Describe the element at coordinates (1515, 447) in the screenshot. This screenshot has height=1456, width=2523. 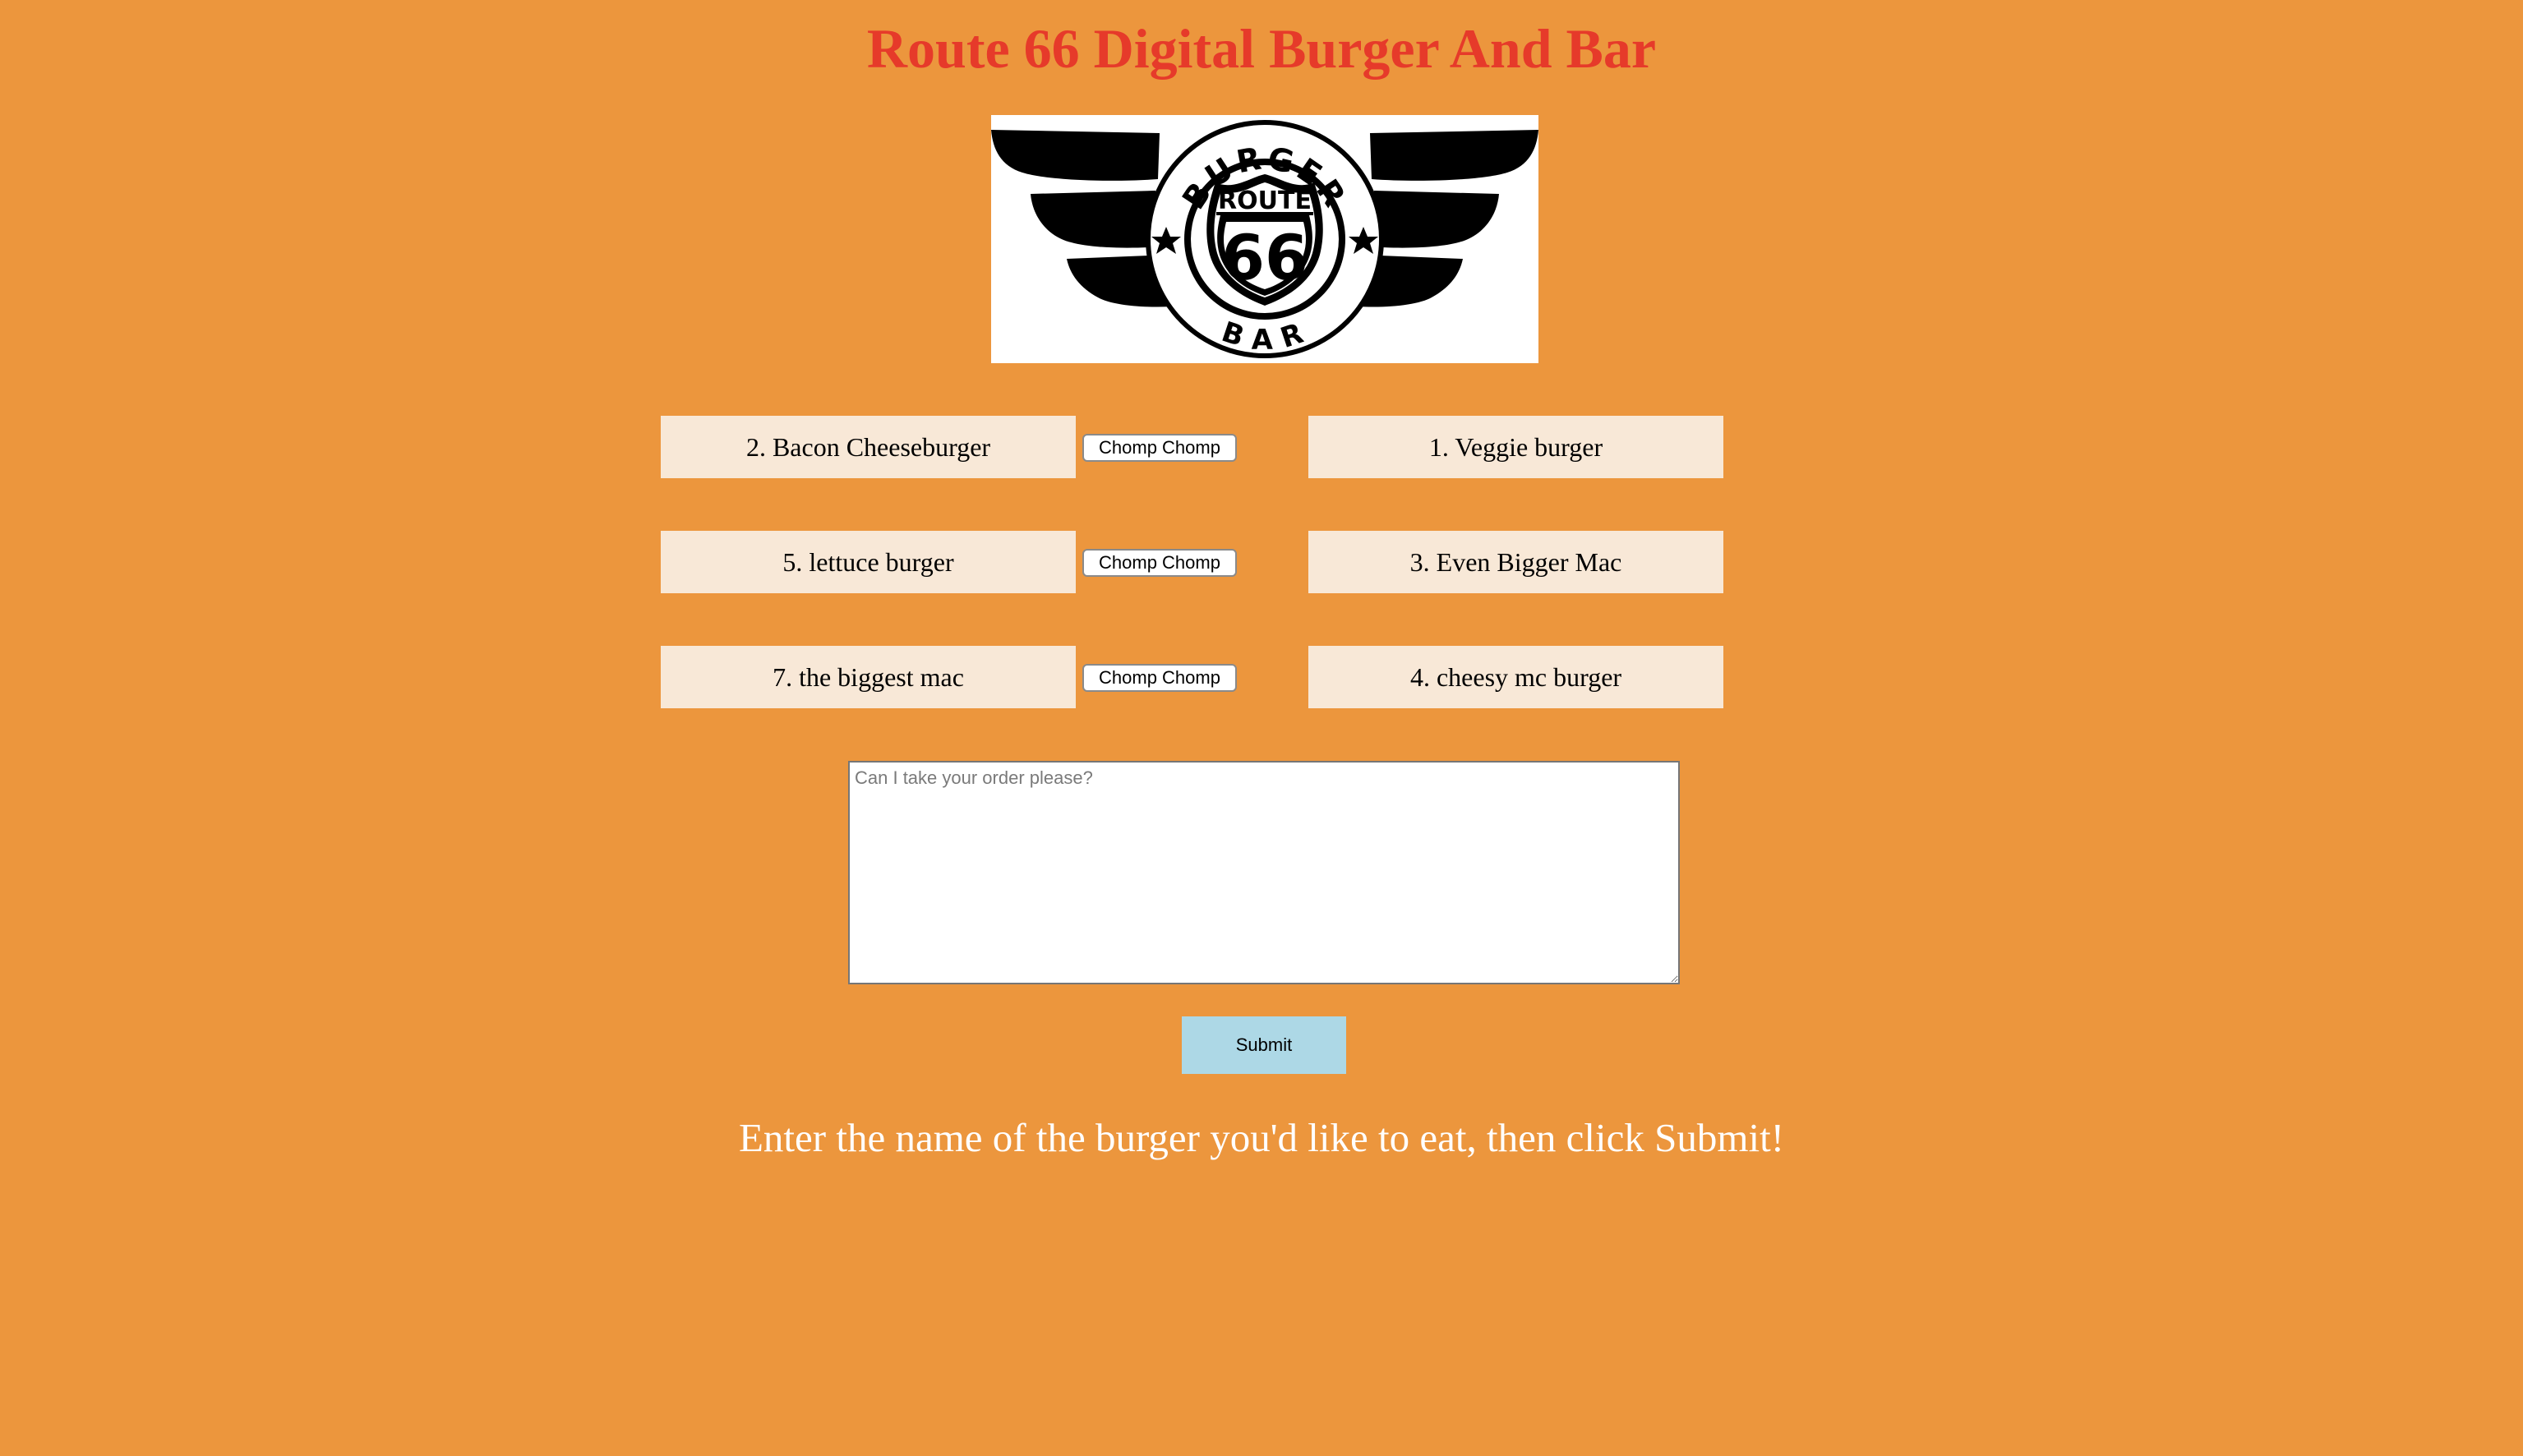
I see `burger-item-eaten: 1. Veggie burger` at that location.